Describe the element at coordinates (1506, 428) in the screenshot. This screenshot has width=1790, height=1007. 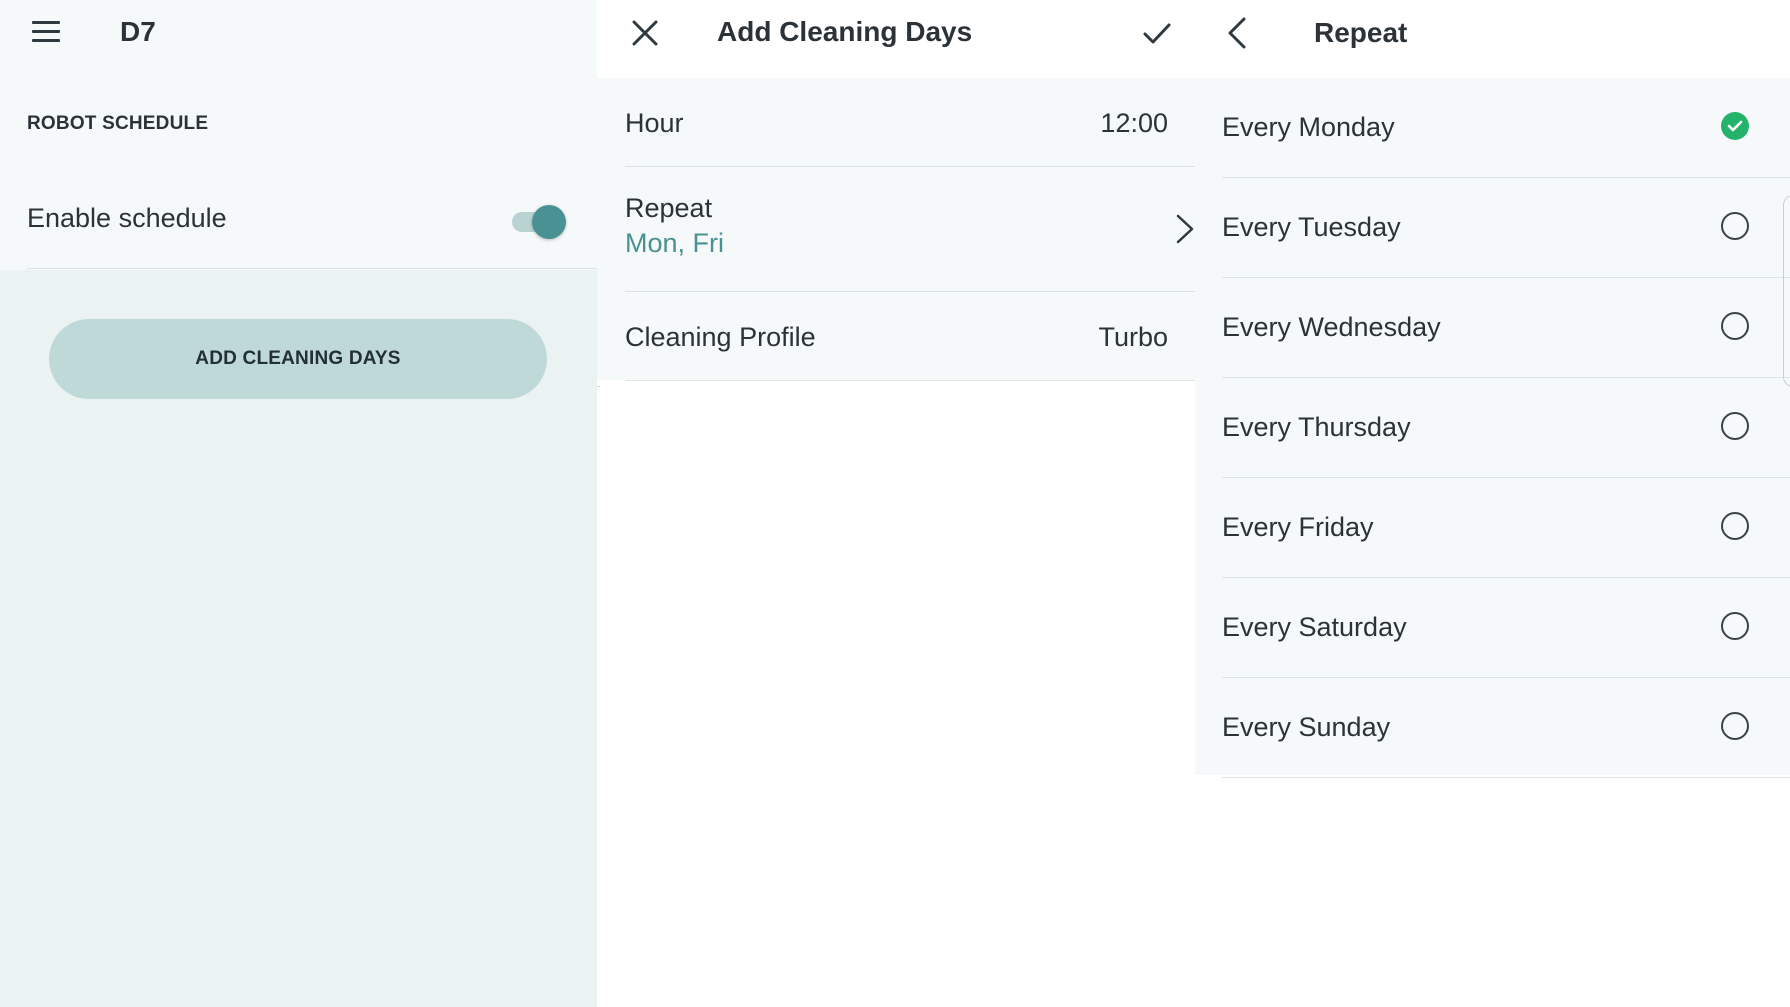
I see `day-row-thursday: Every Thursday` at that location.